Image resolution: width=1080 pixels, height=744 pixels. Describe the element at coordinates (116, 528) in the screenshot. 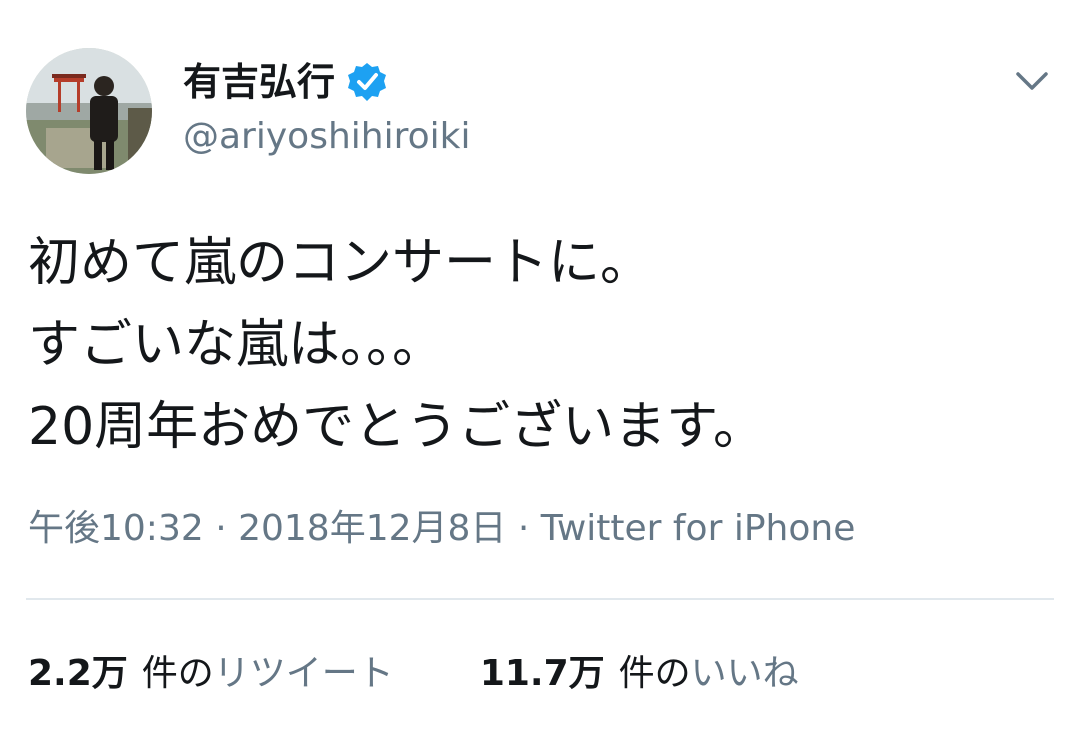

I see `tweet-time: 午後10:32` at that location.